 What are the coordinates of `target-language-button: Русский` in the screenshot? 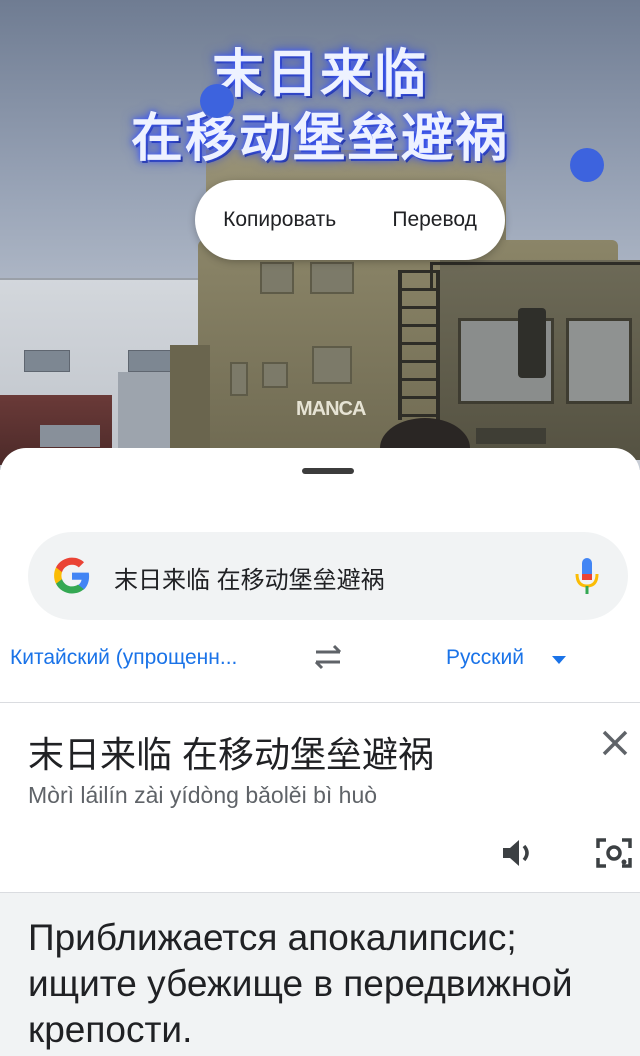 It's located at (485, 658).